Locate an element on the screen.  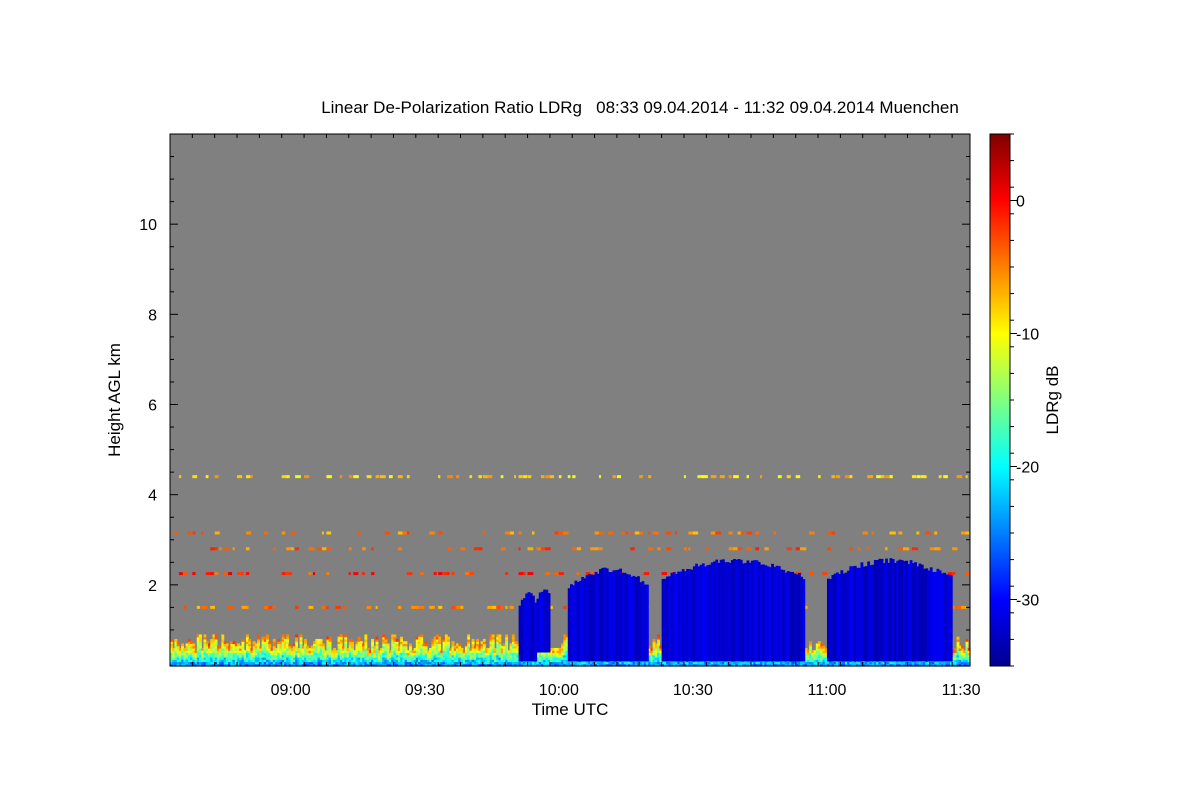
colorbar-tick-label: -20 is located at coordinates (1027, 468).